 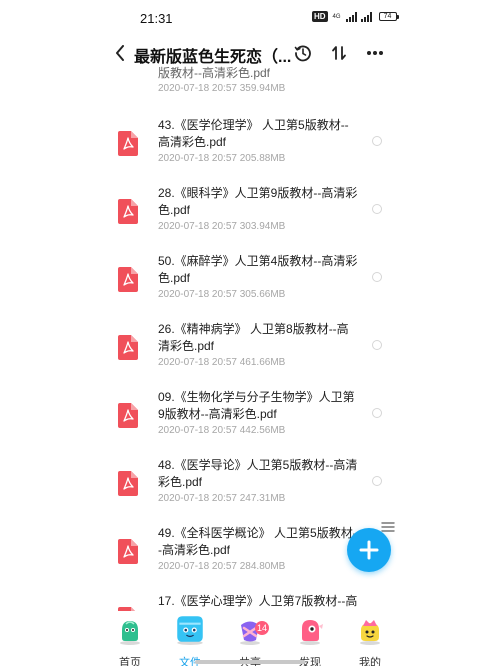 I want to click on profile-icon, so click(x=370, y=632).